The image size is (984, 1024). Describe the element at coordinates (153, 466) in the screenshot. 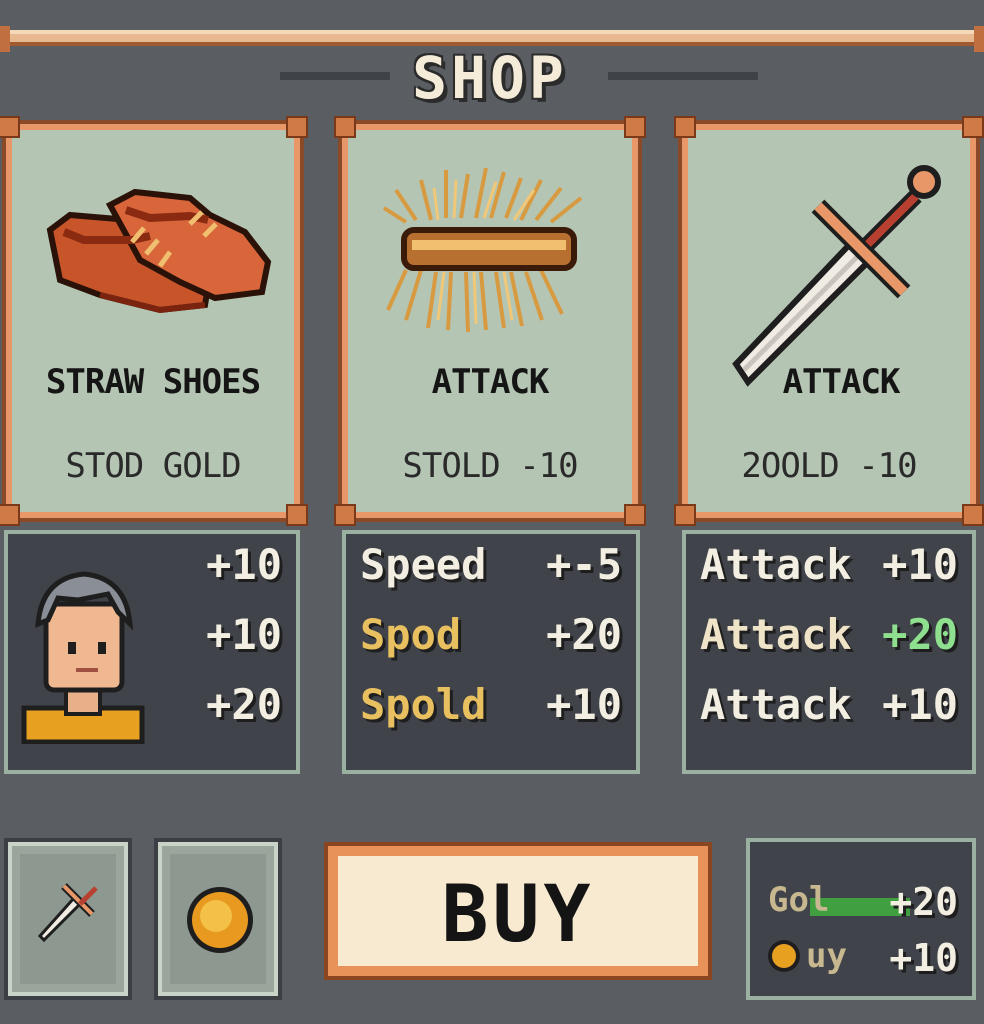

I see `item-price: STOD GOLD` at that location.